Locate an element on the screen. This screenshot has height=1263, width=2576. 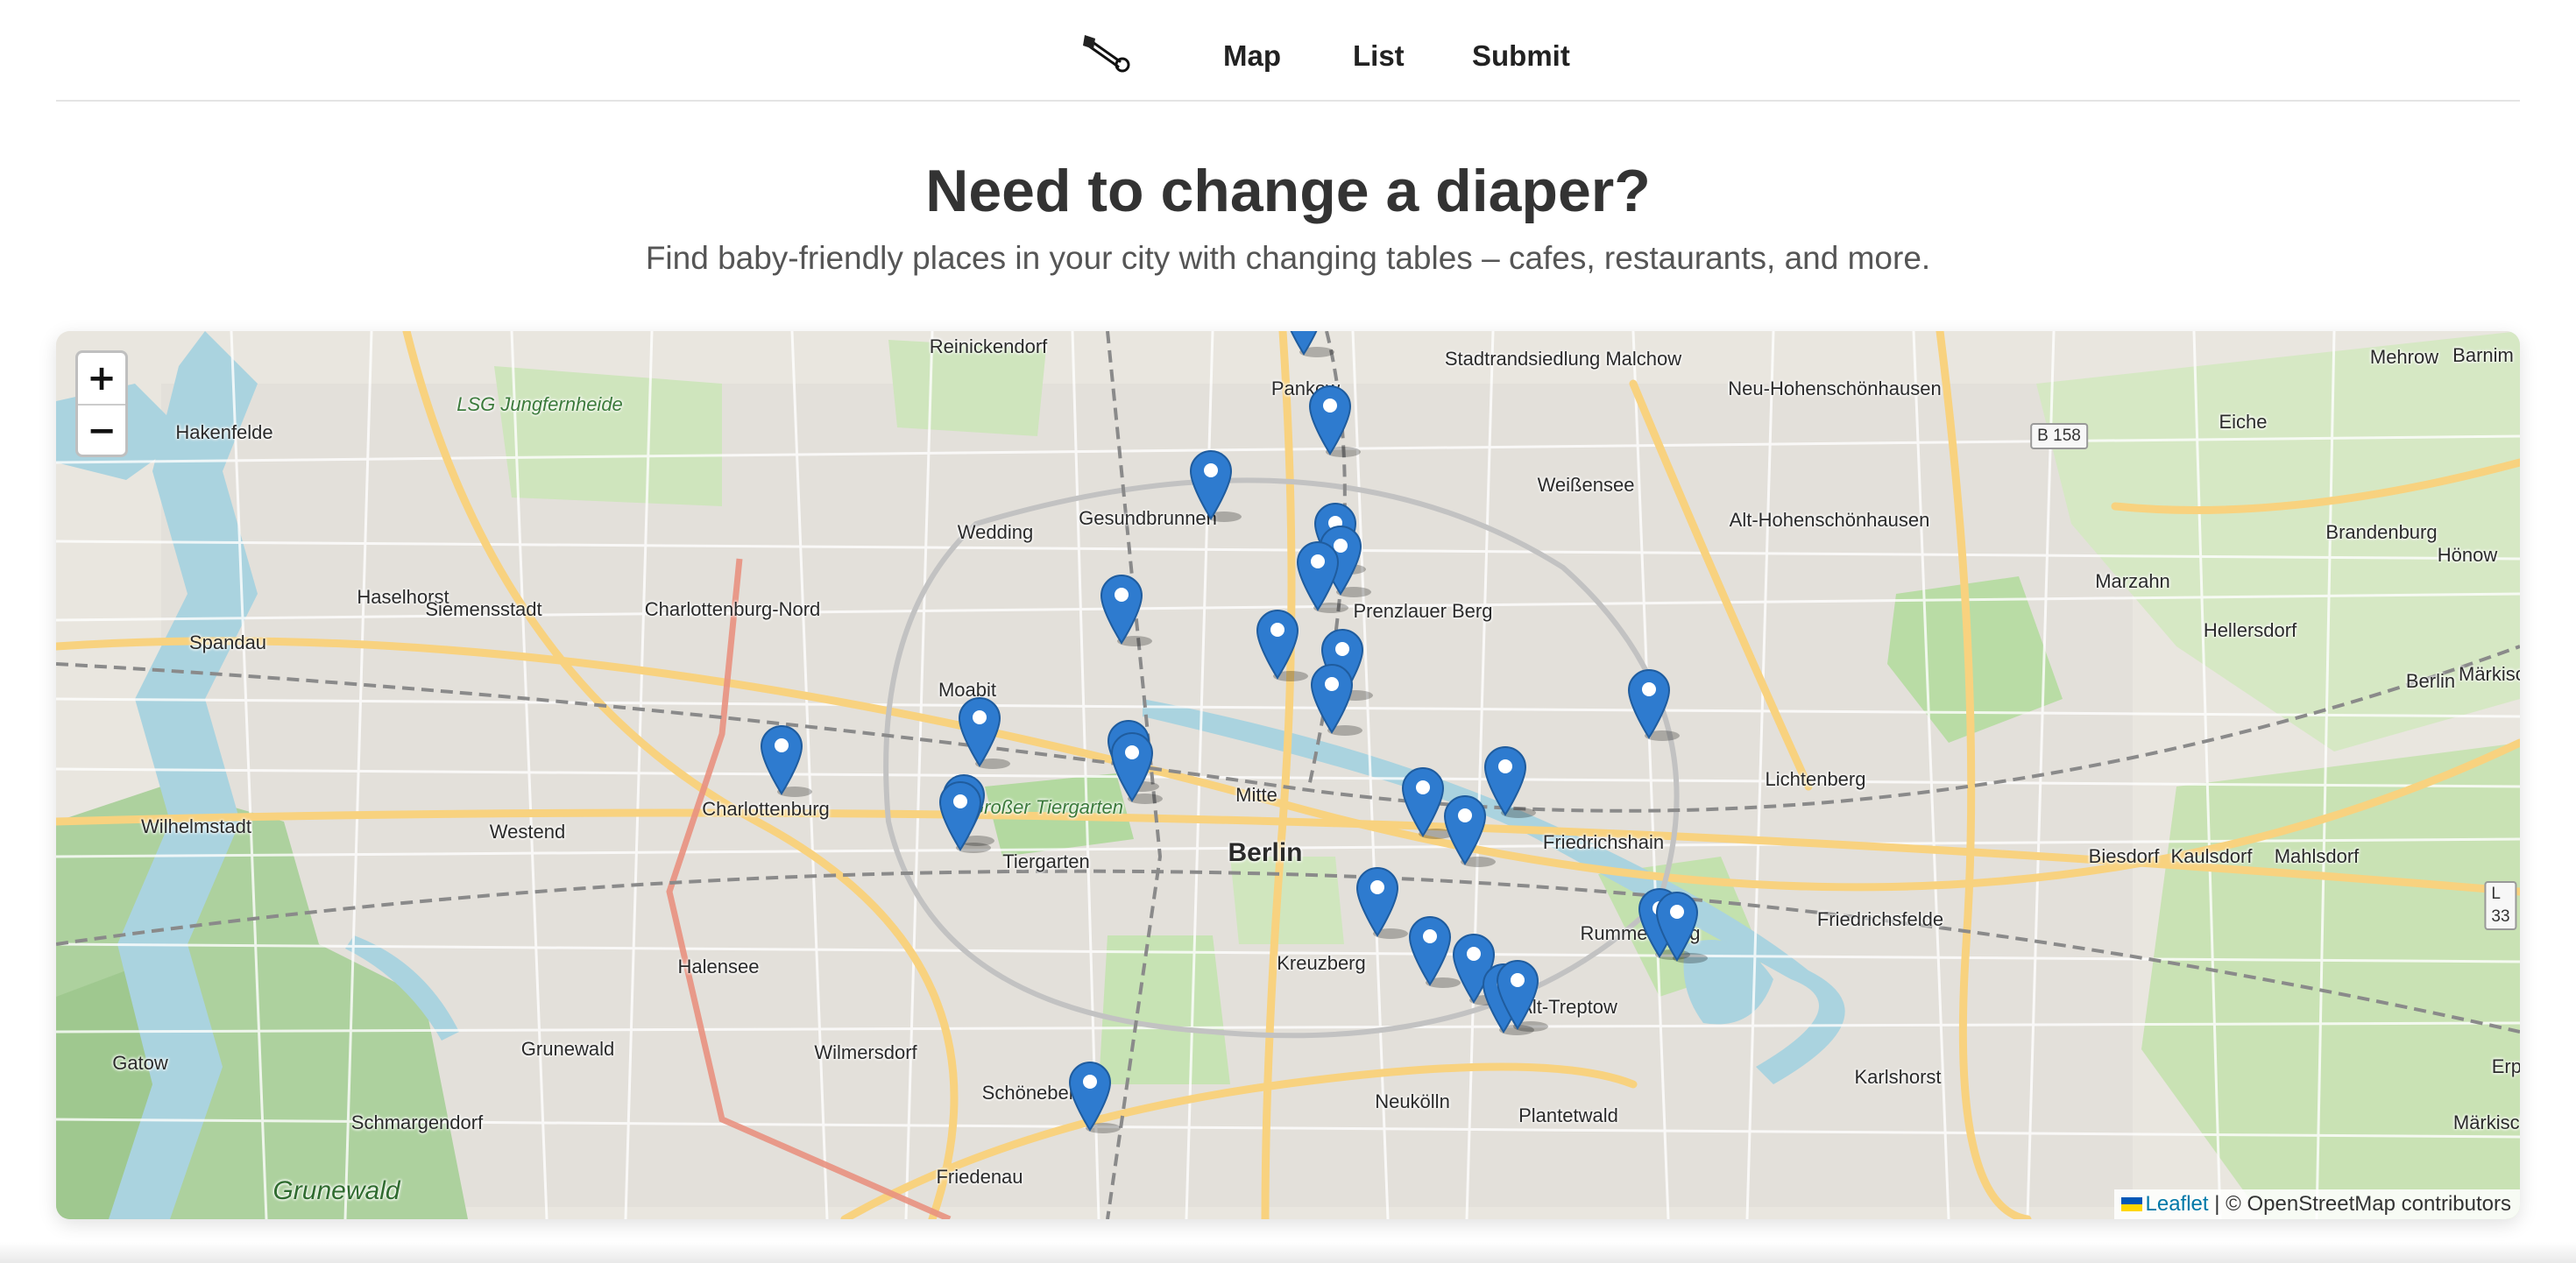
ukraine-flag-icon is located at coordinates (2131, 1204).